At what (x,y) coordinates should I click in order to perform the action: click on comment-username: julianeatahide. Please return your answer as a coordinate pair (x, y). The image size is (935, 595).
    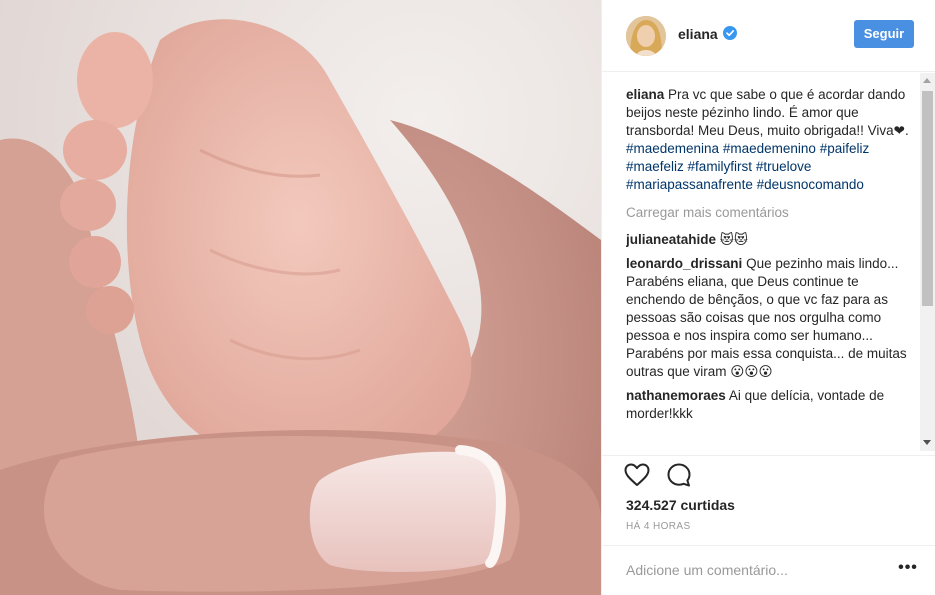
    Looking at the image, I should click on (671, 239).